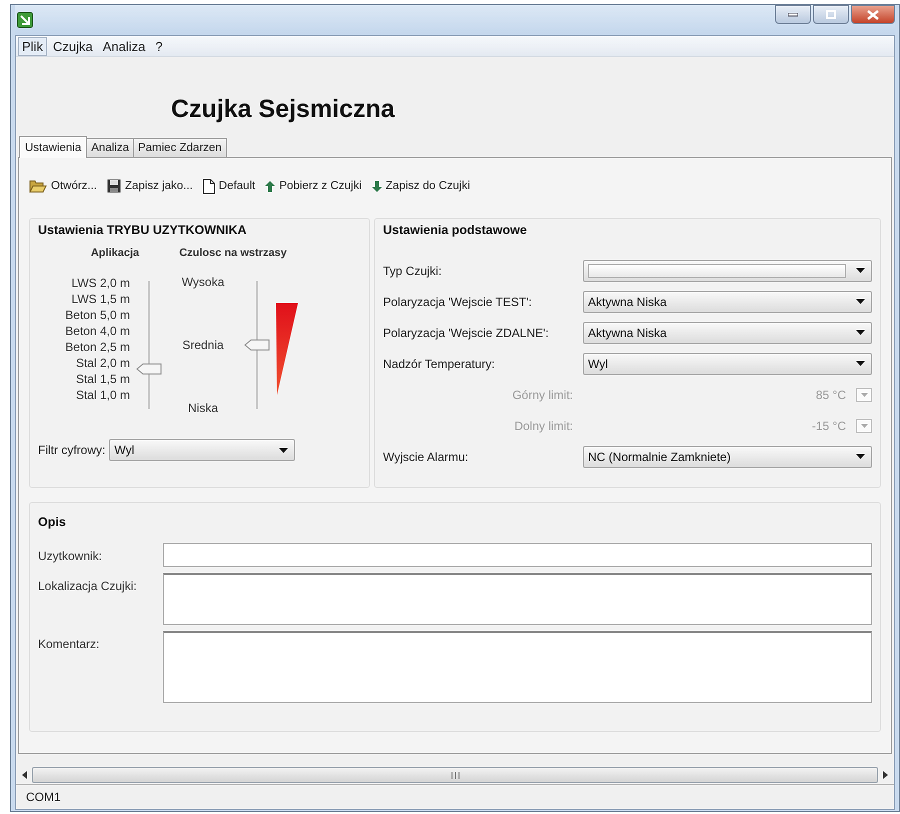 The image size is (900, 814). Describe the element at coordinates (124, 46) in the screenshot. I see `menu-item: Analiza` at that location.